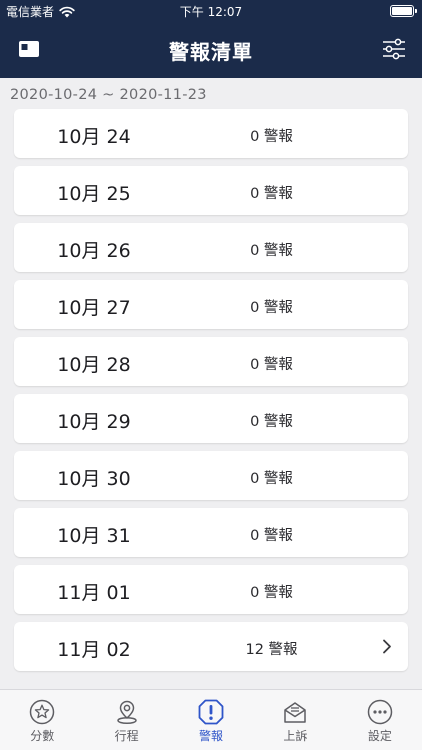 Image resolution: width=422 pixels, height=750 pixels. I want to click on tab-label: 警報, so click(211, 736).